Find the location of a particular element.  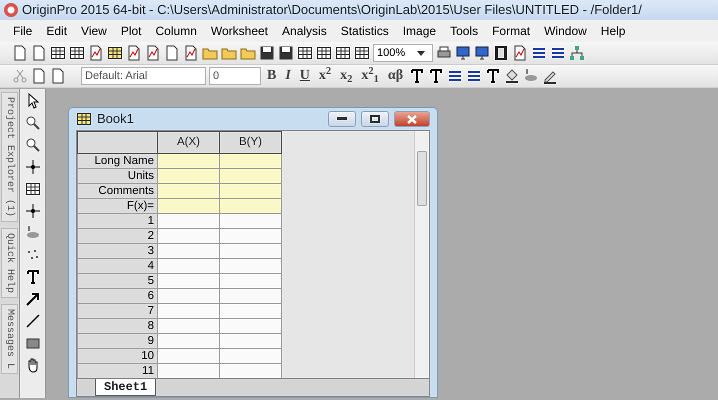

menu-item: Help is located at coordinates (613, 31).